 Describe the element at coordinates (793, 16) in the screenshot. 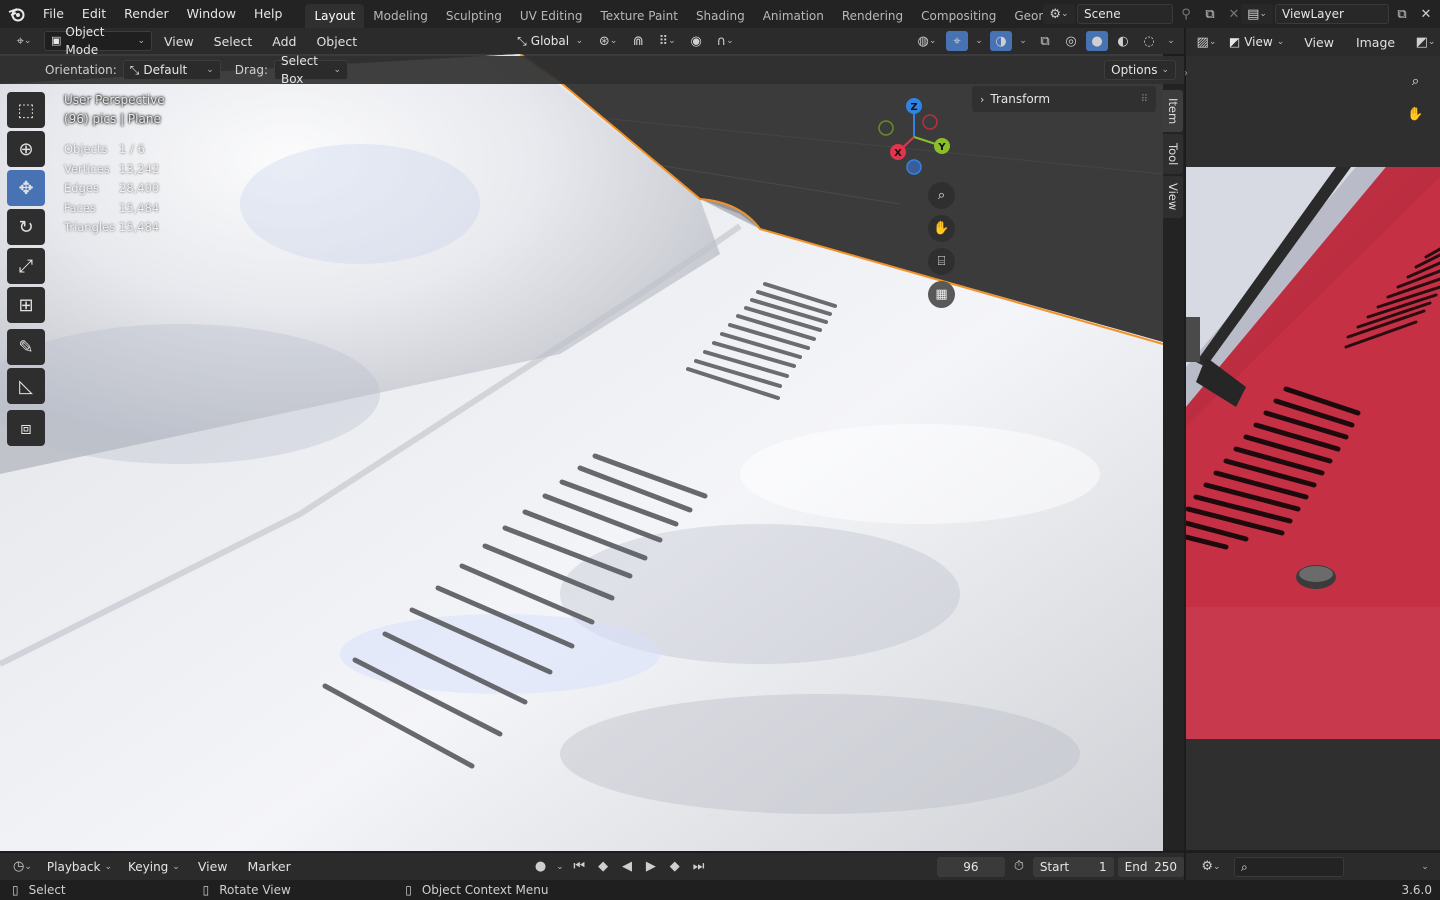

I see `tab-animation: Animation` at that location.